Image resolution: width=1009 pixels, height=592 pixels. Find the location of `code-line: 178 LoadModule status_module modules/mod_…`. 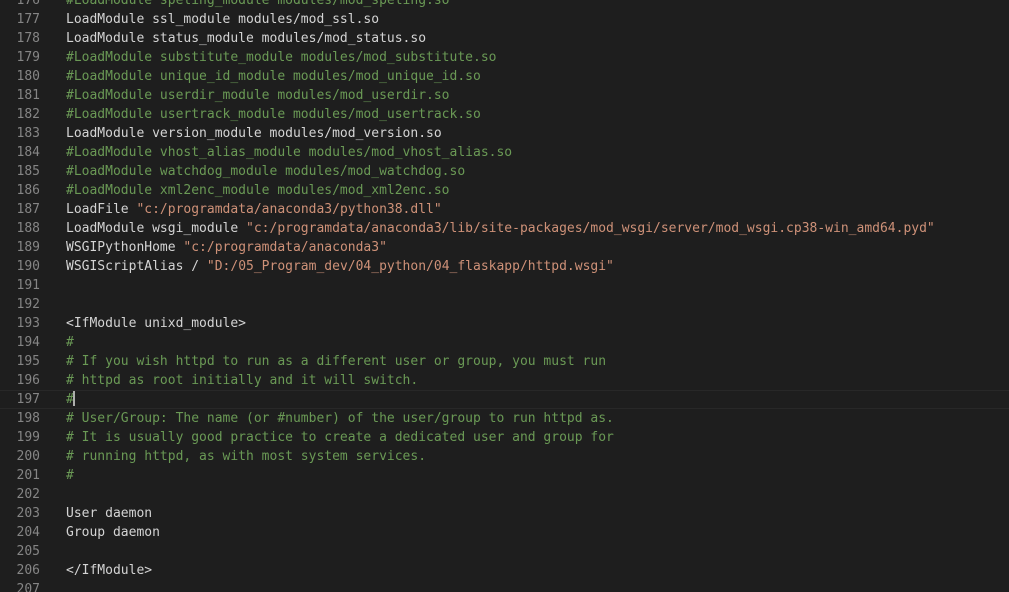

code-line: 178 LoadModule status_module modules/mod_… is located at coordinates (504, 38).